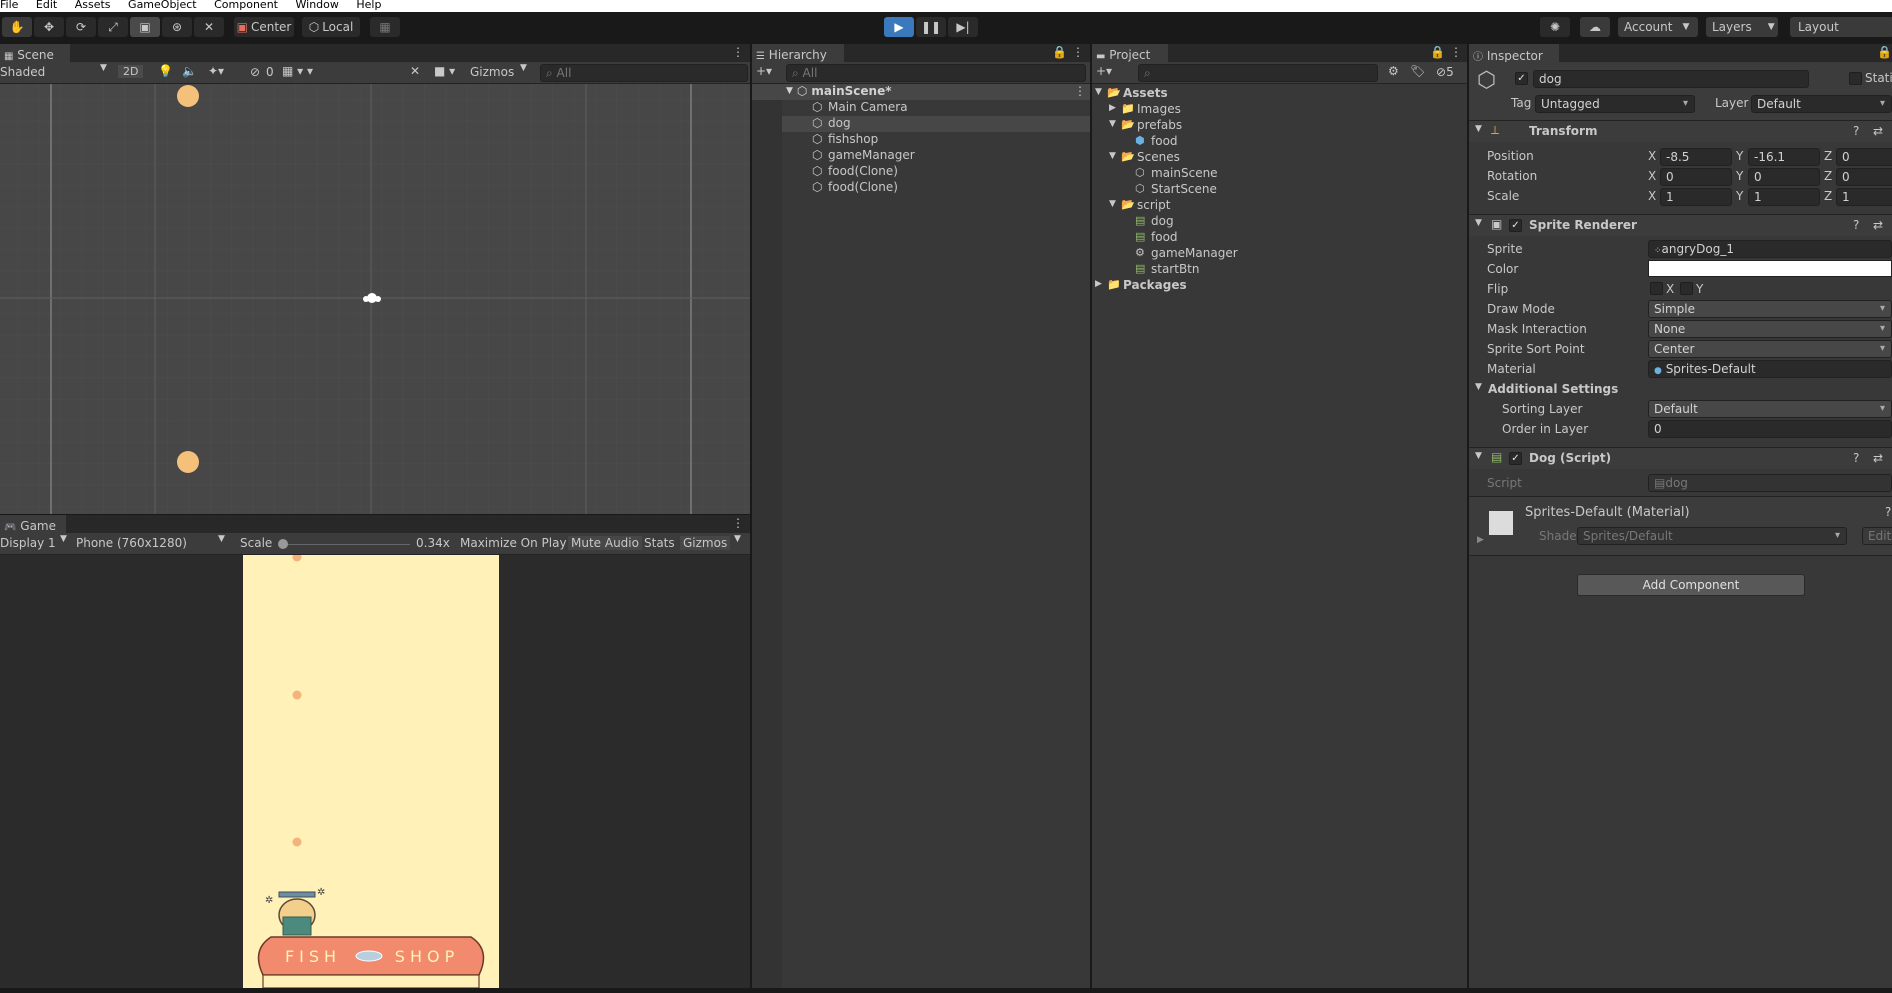  What do you see at coordinates (246, 5) in the screenshot?
I see `menu-component: Component` at bounding box center [246, 5].